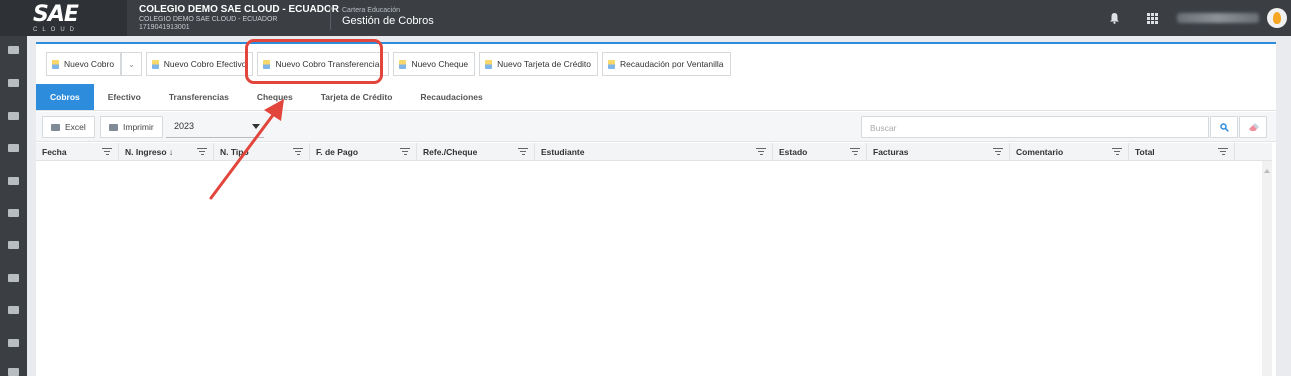 This screenshot has width=1291, height=376. I want to click on imprimir-button: Imprimir, so click(131, 127).